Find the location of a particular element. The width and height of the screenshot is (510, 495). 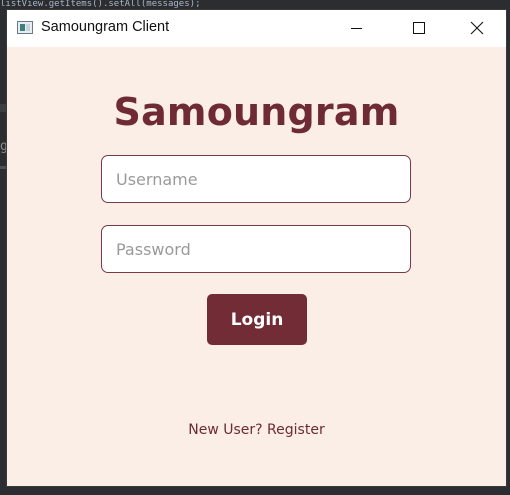

minimize-button is located at coordinates (356, 28).